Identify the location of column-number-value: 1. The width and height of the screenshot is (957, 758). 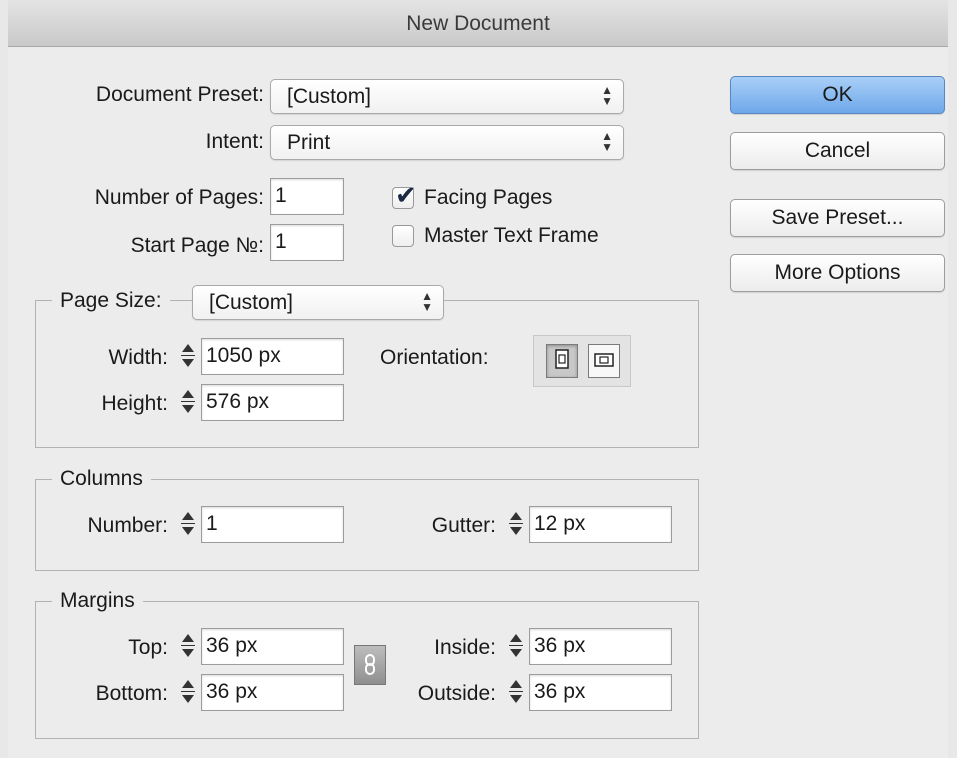
(212, 523).